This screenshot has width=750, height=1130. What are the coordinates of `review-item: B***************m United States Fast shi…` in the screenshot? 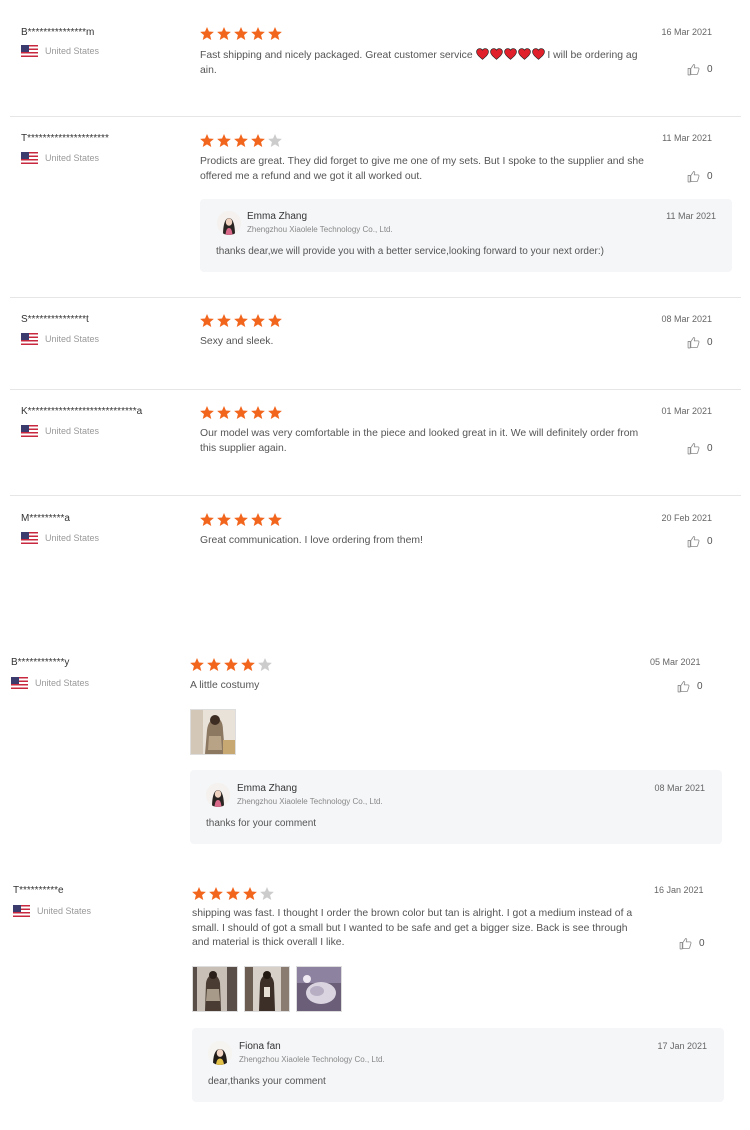 It's located at (375, 58).